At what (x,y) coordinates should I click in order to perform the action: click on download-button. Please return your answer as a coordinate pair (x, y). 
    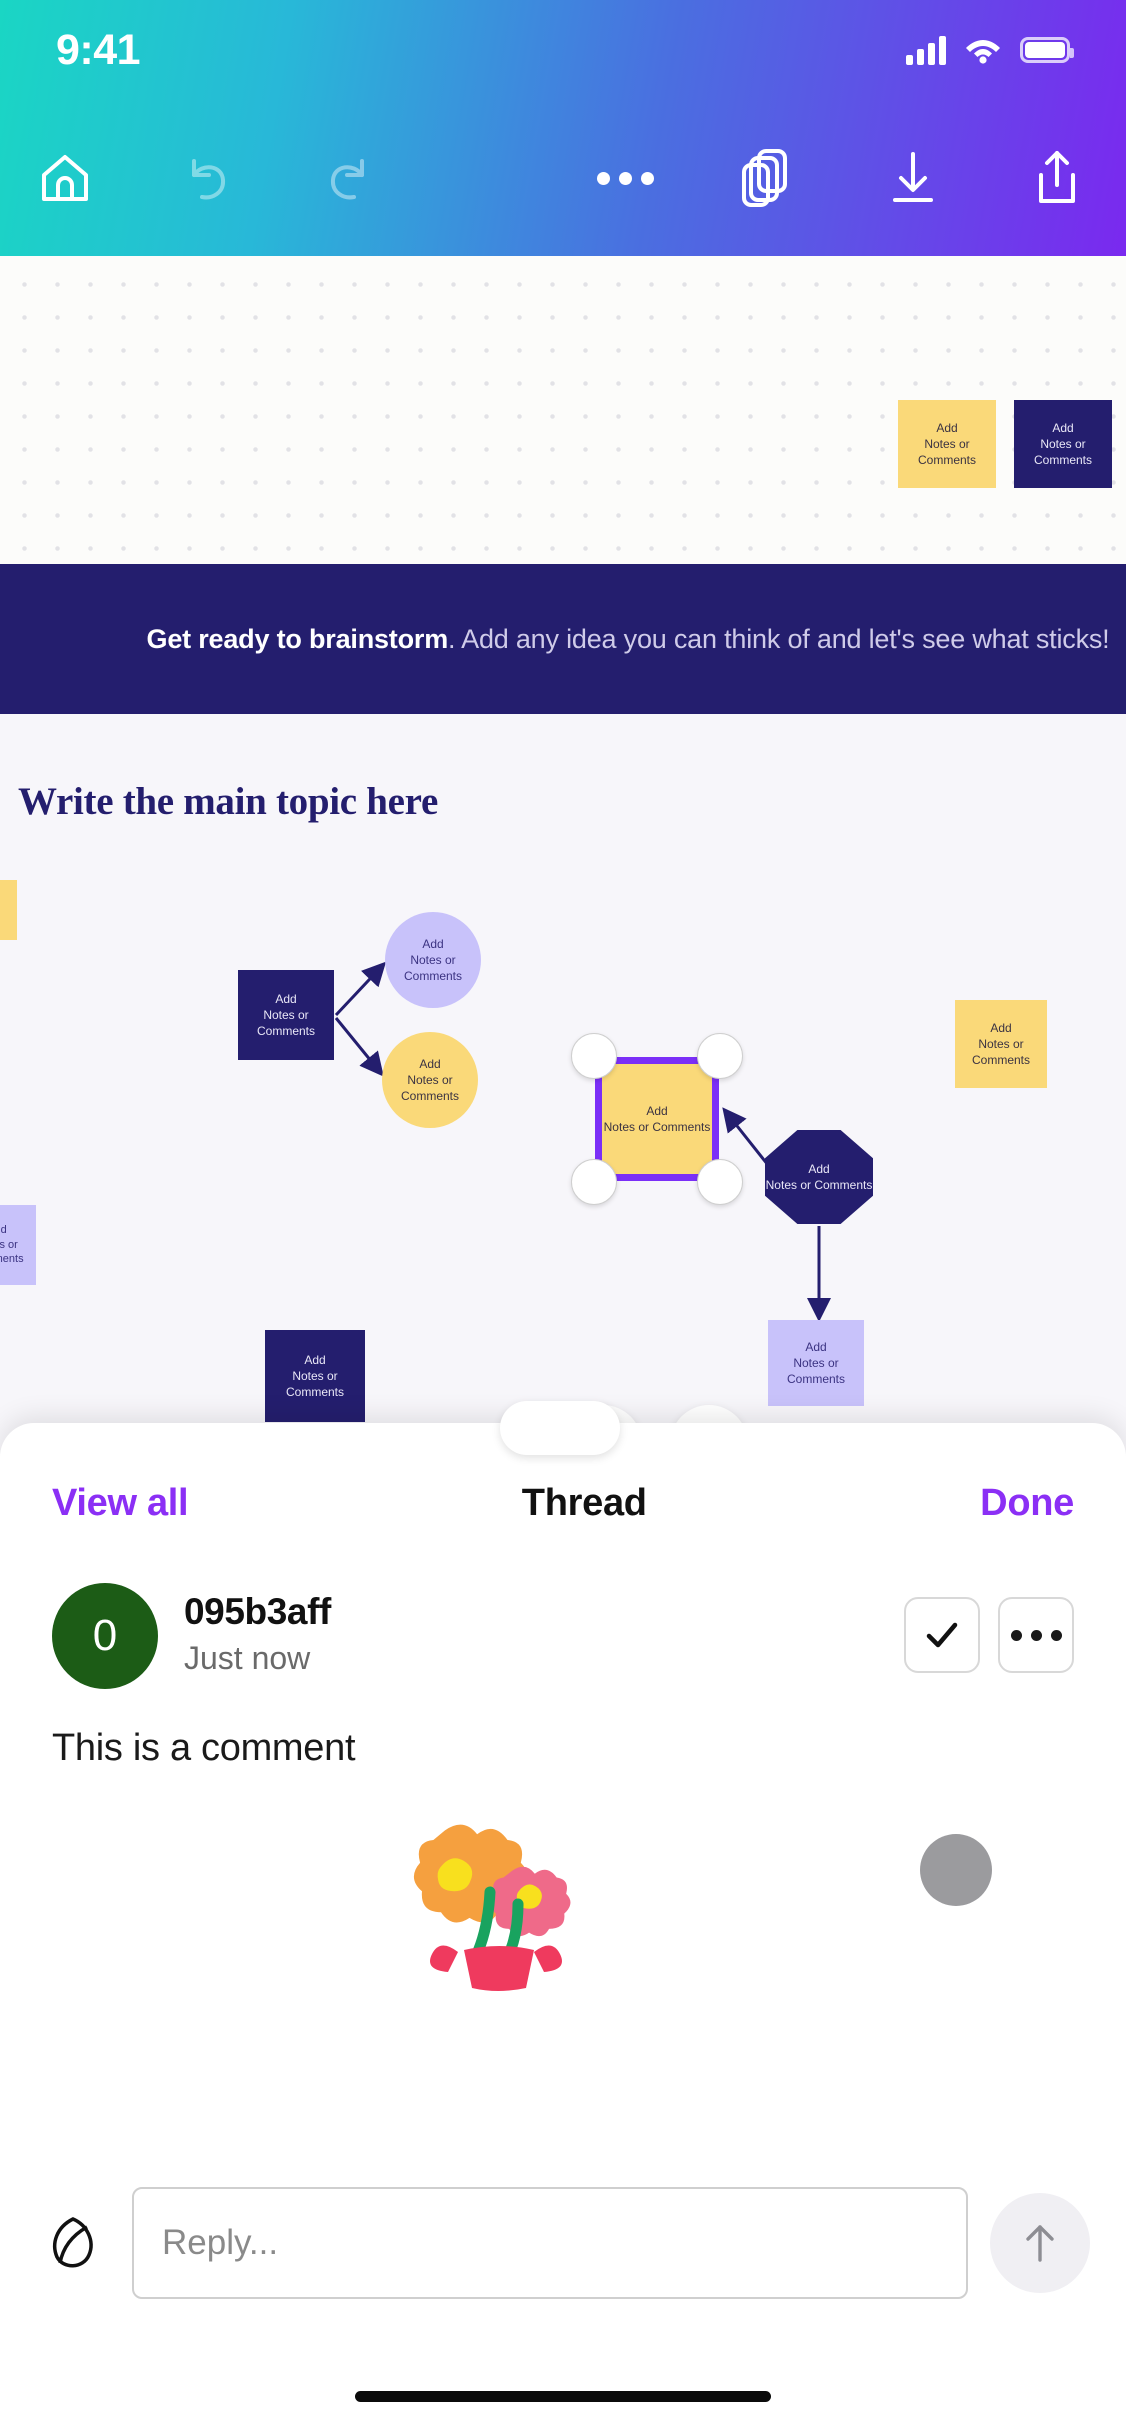
    Looking at the image, I should click on (913, 178).